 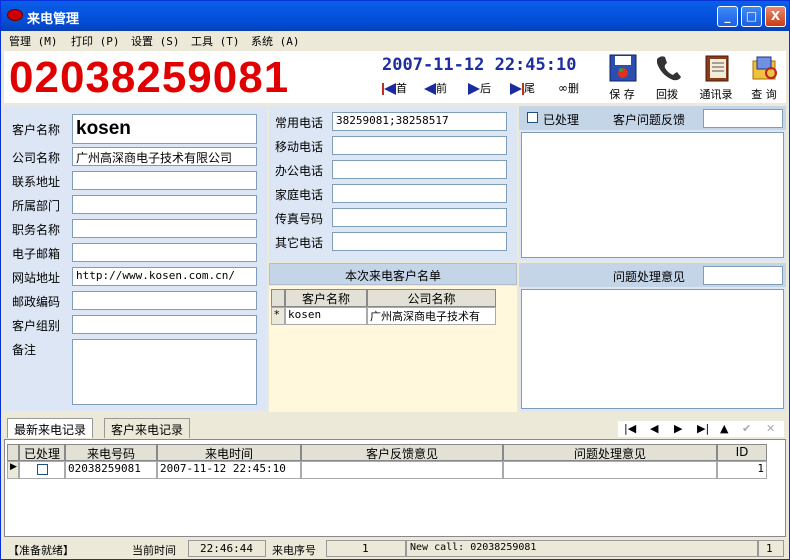 What do you see at coordinates (36, 158) in the screenshot?
I see `label-company: 公司名称` at bounding box center [36, 158].